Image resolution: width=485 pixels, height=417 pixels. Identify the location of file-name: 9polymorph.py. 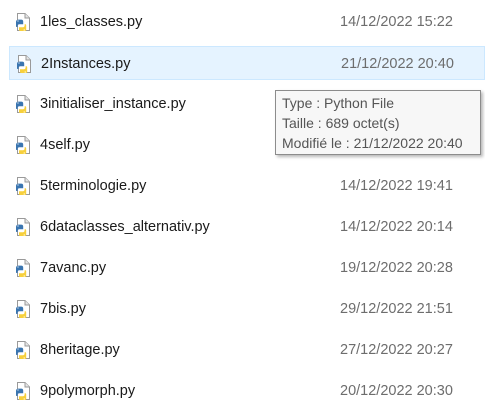
(88, 391).